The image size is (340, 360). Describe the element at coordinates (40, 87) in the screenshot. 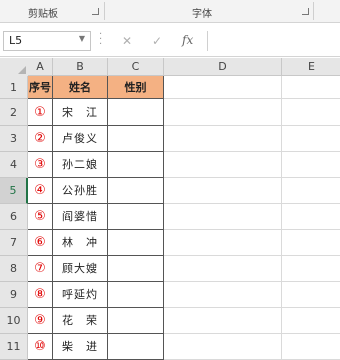

I see `table-header-cell: 序号` at that location.